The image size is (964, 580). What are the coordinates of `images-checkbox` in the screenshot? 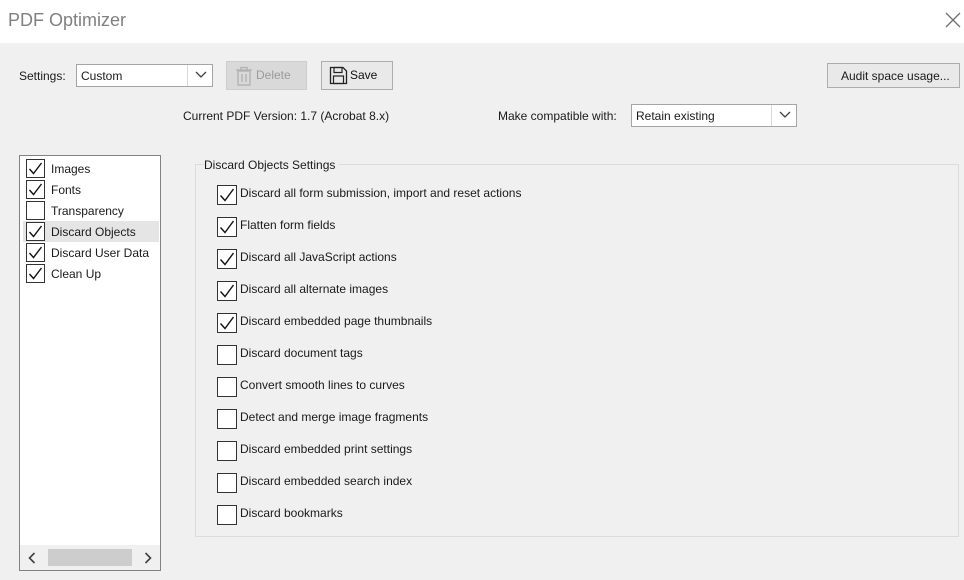 It's located at (35, 168).